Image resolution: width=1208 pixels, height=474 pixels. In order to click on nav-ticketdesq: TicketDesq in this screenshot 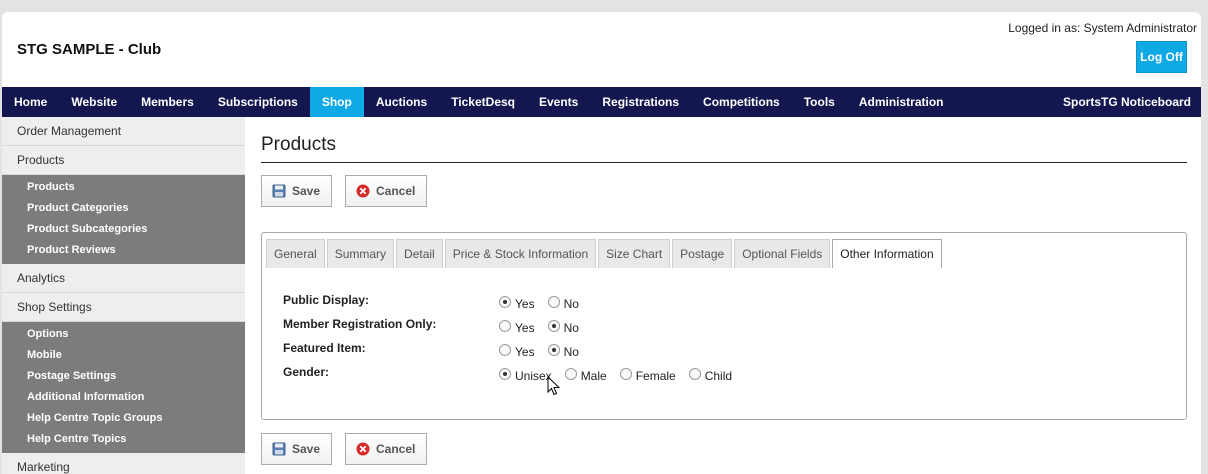, I will do `click(483, 102)`.